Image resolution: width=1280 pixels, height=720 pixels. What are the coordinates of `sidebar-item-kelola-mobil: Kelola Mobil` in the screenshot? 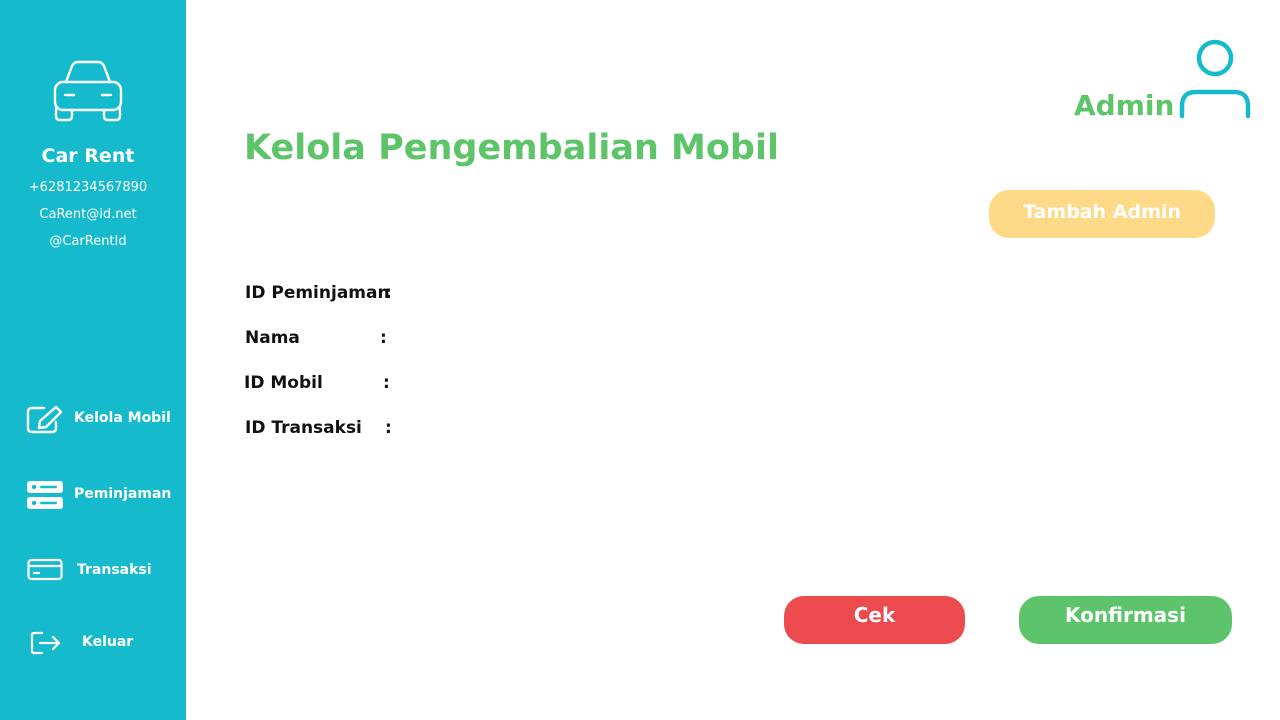 It's located at (93, 420).